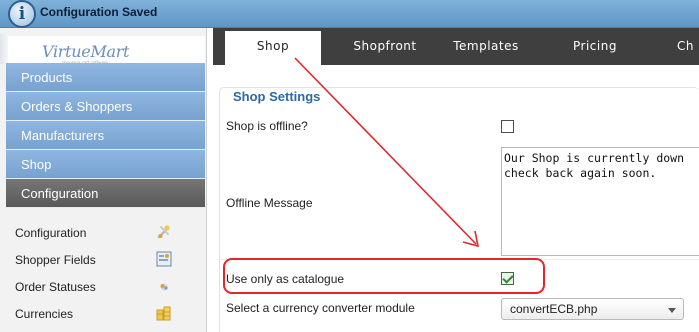 The image size is (699, 332). Describe the element at coordinates (277, 96) in the screenshot. I see `section-title: Shop Settings` at that location.